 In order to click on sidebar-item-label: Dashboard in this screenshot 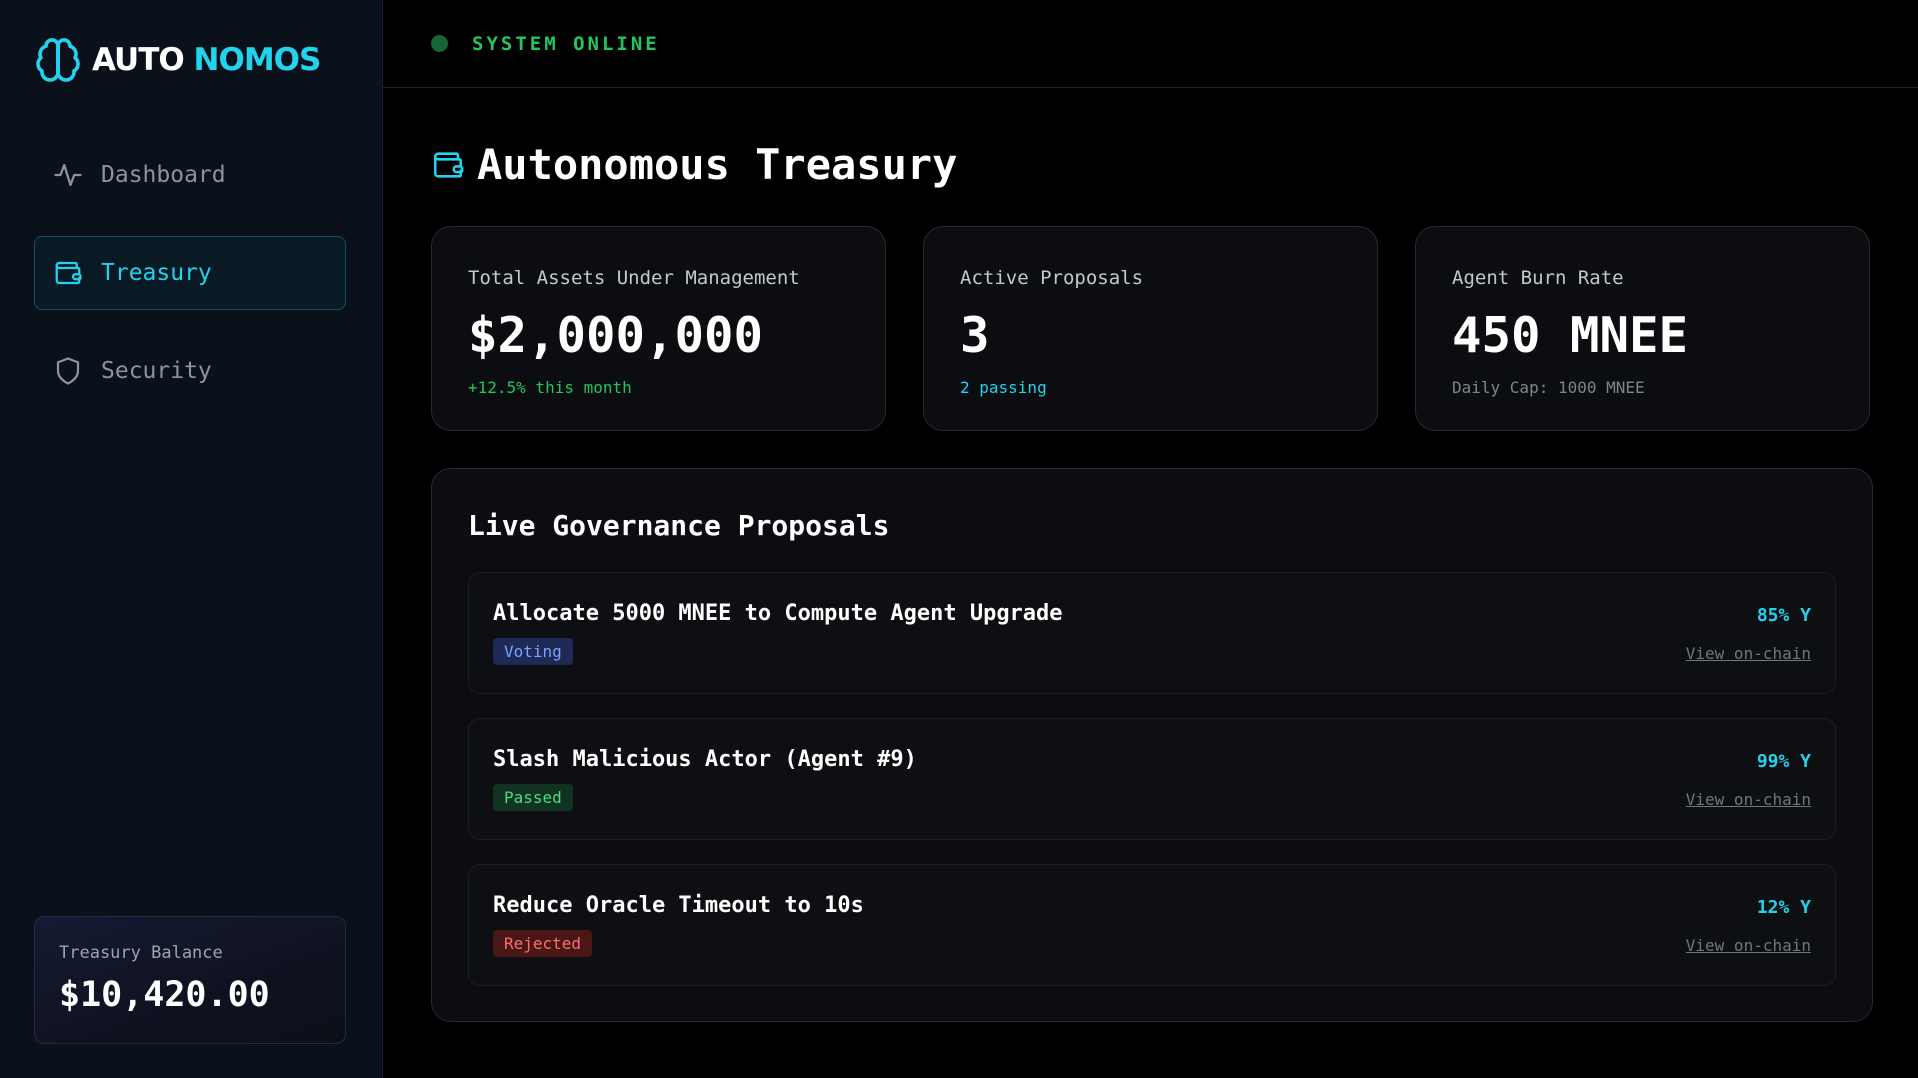, I will do `click(163, 175)`.